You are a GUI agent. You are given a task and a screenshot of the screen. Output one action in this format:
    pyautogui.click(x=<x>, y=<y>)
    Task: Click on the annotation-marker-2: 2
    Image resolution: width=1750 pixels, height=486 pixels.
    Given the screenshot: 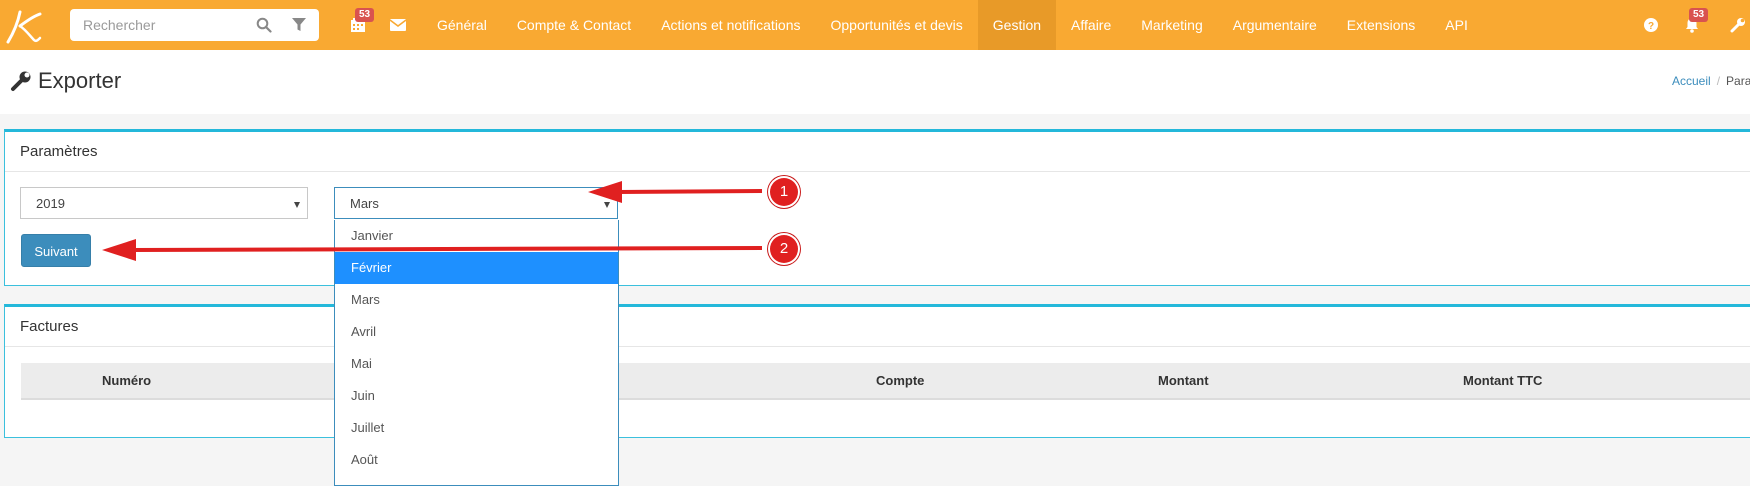 What is the action you would take?
    pyautogui.click(x=784, y=249)
    